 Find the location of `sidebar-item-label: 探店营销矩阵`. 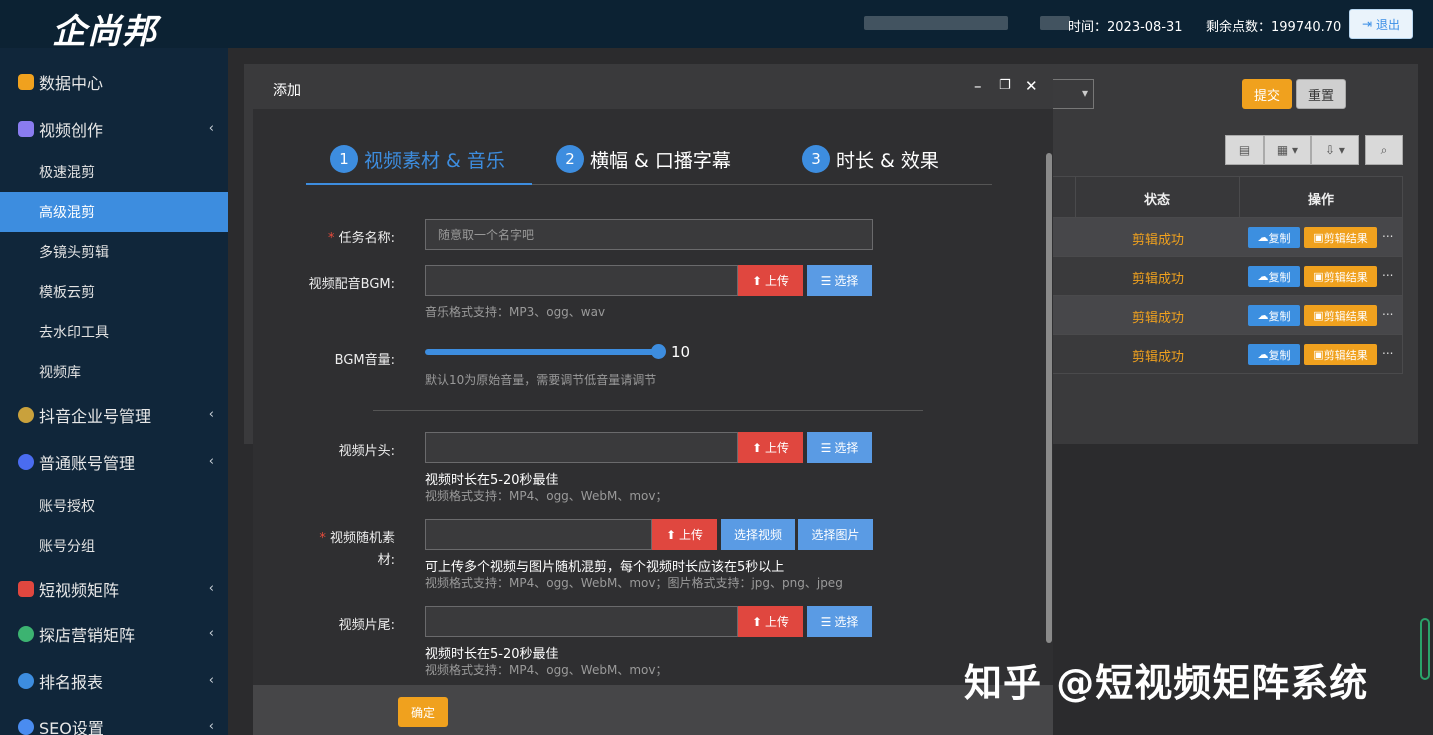

sidebar-item-label: 探店营销矩阵 is located at coordinates (87, 635).